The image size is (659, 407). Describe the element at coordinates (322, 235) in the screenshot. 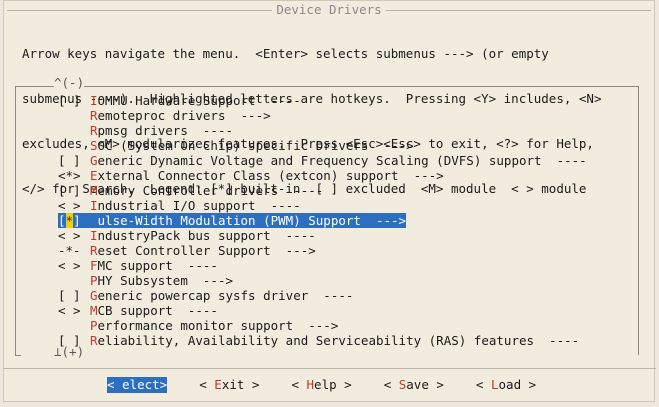

I see `menu-item: < > IndustryPack bus support ----` at that location.